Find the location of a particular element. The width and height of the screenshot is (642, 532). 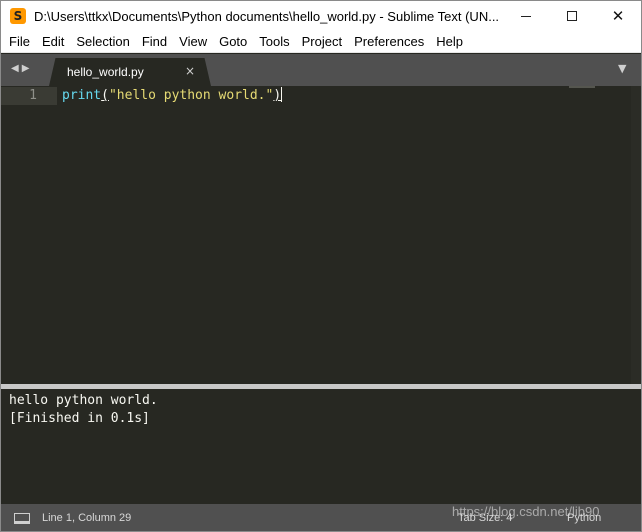

close-button: ✕ is located at coordinates (618, 16).